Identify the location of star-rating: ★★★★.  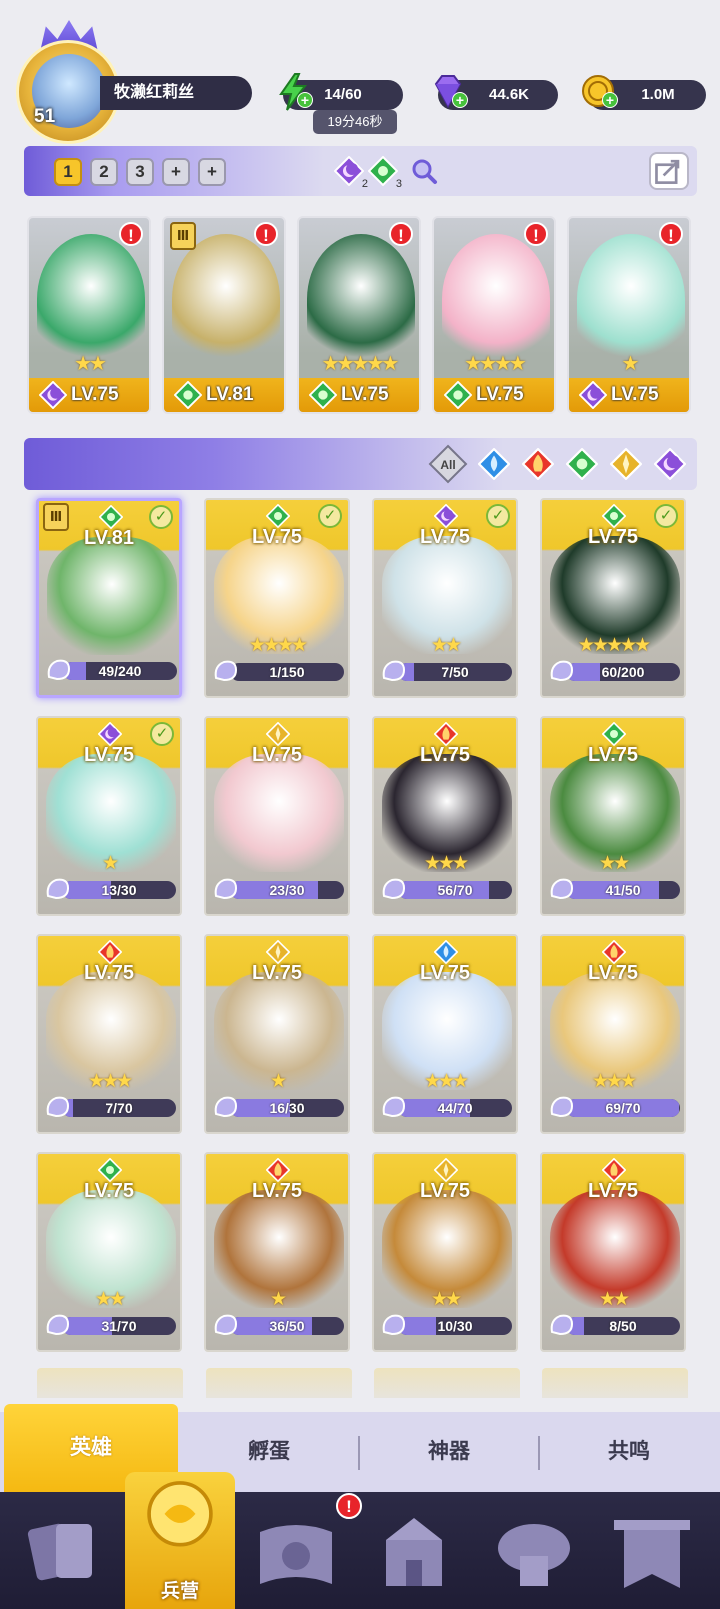
(495, 364).